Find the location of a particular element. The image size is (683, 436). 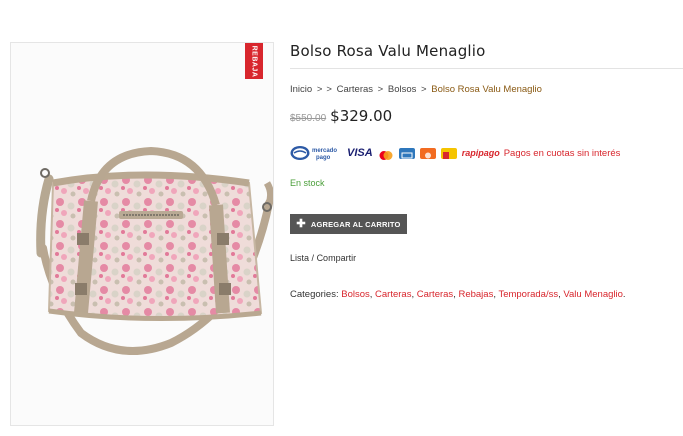

naranja-card-icon is located at coordinates (427, 153).